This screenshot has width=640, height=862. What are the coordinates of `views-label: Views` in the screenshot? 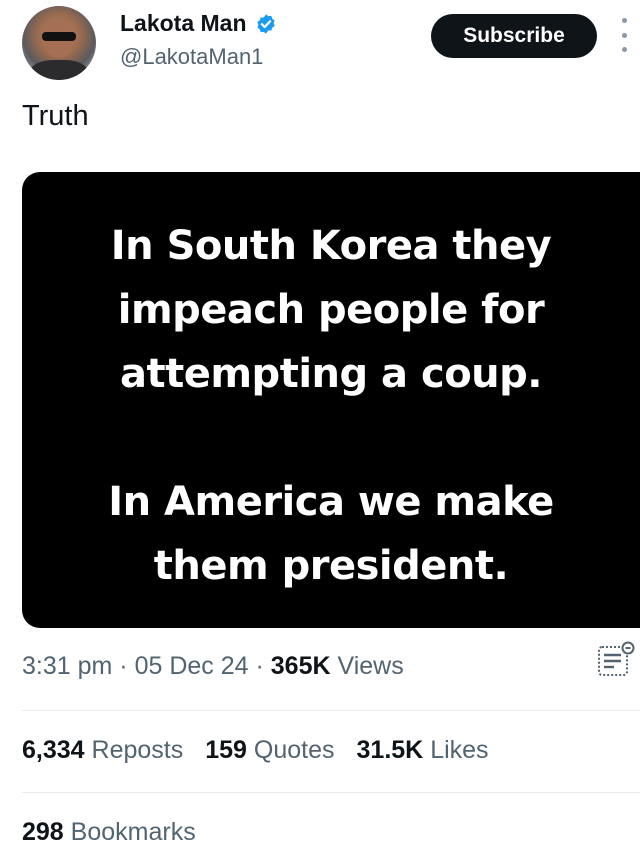 It's located at (370, 666).